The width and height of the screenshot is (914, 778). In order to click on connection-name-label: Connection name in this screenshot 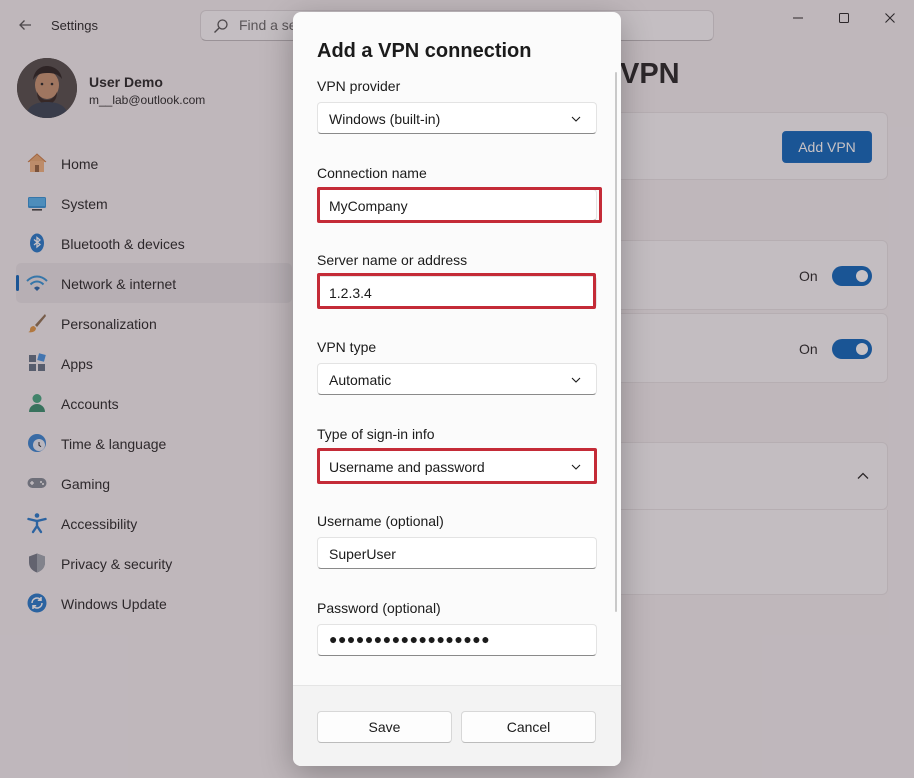, I will do `click(372, 173)`.